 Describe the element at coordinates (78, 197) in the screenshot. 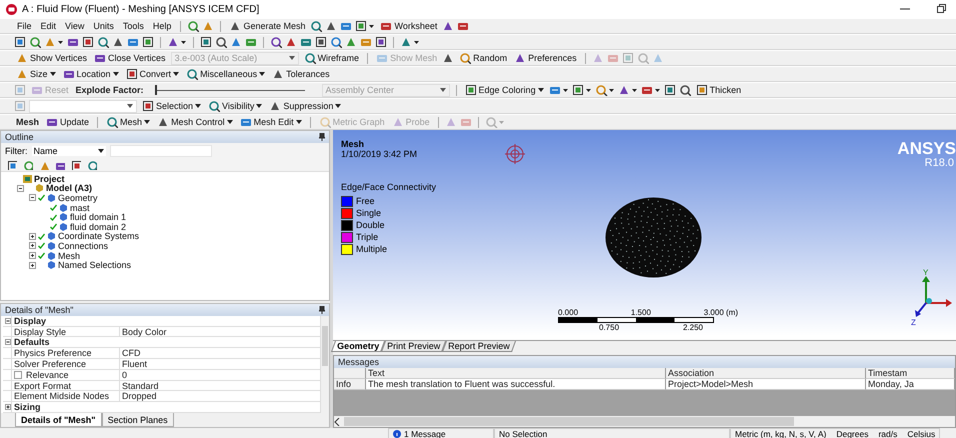

I see `tree-item: Geometry` at that location.